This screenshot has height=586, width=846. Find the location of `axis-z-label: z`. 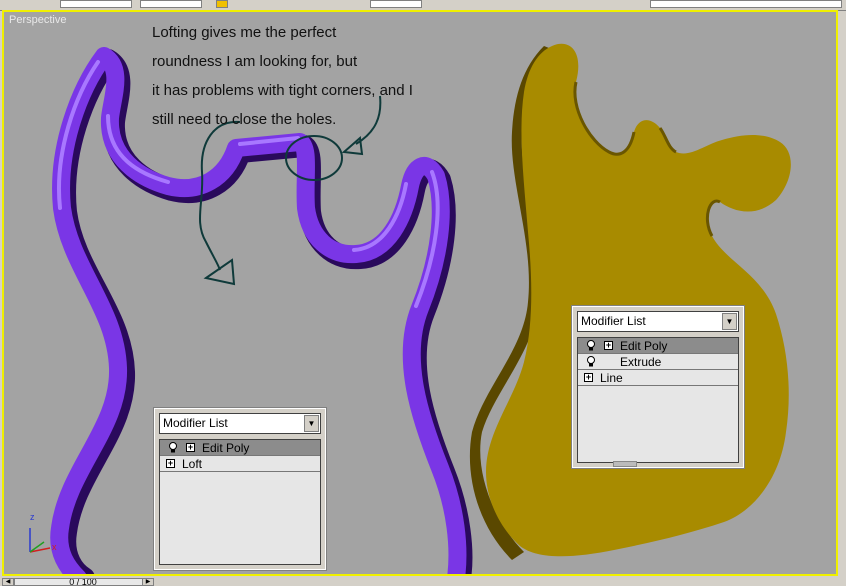

axis-z-label: z is located at coordinates (32, 517).